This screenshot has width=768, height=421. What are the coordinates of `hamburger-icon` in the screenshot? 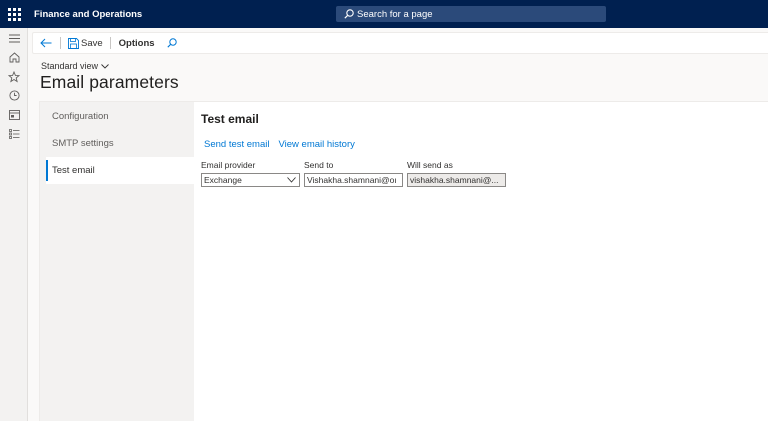 It's located at (14, 38).